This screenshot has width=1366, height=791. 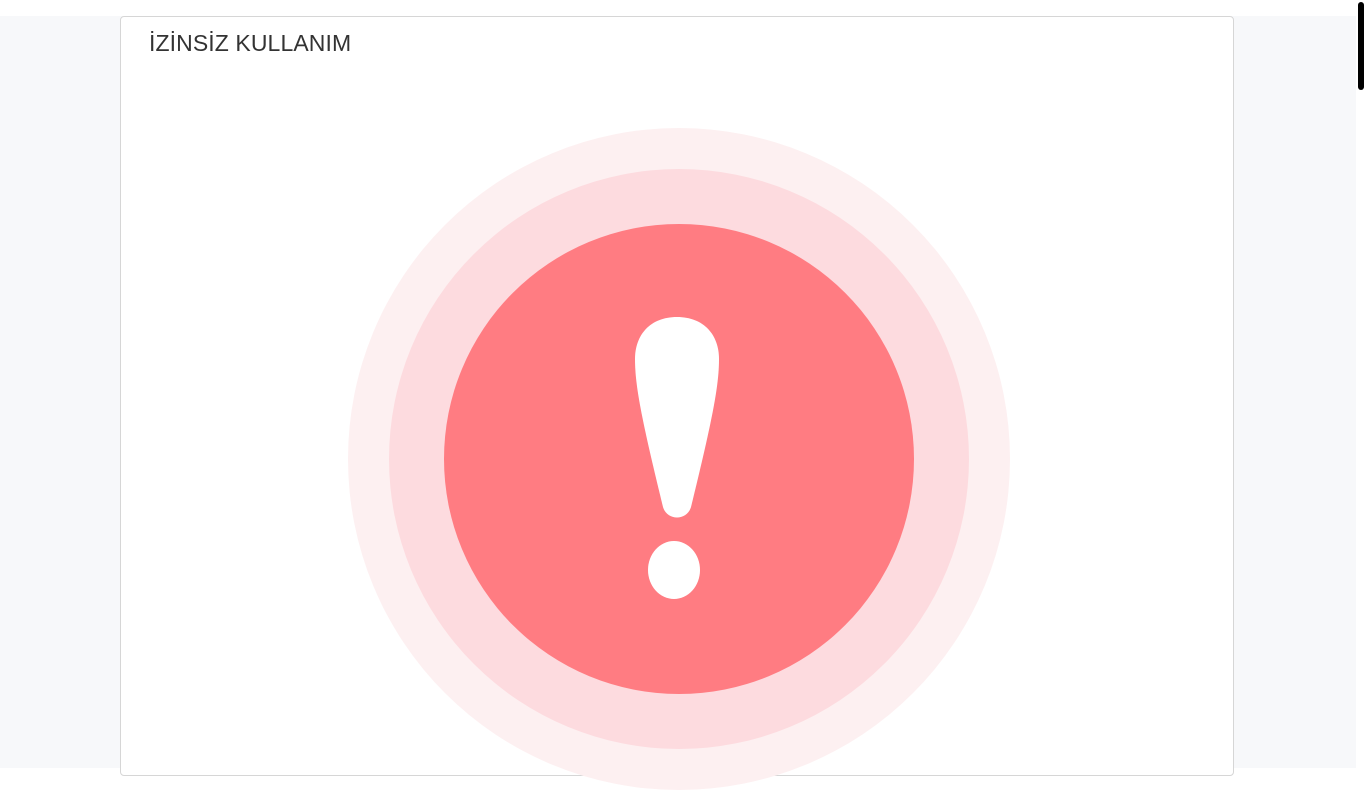 I want to click on scrollbar-thumb, so click(x=1361, y=46).